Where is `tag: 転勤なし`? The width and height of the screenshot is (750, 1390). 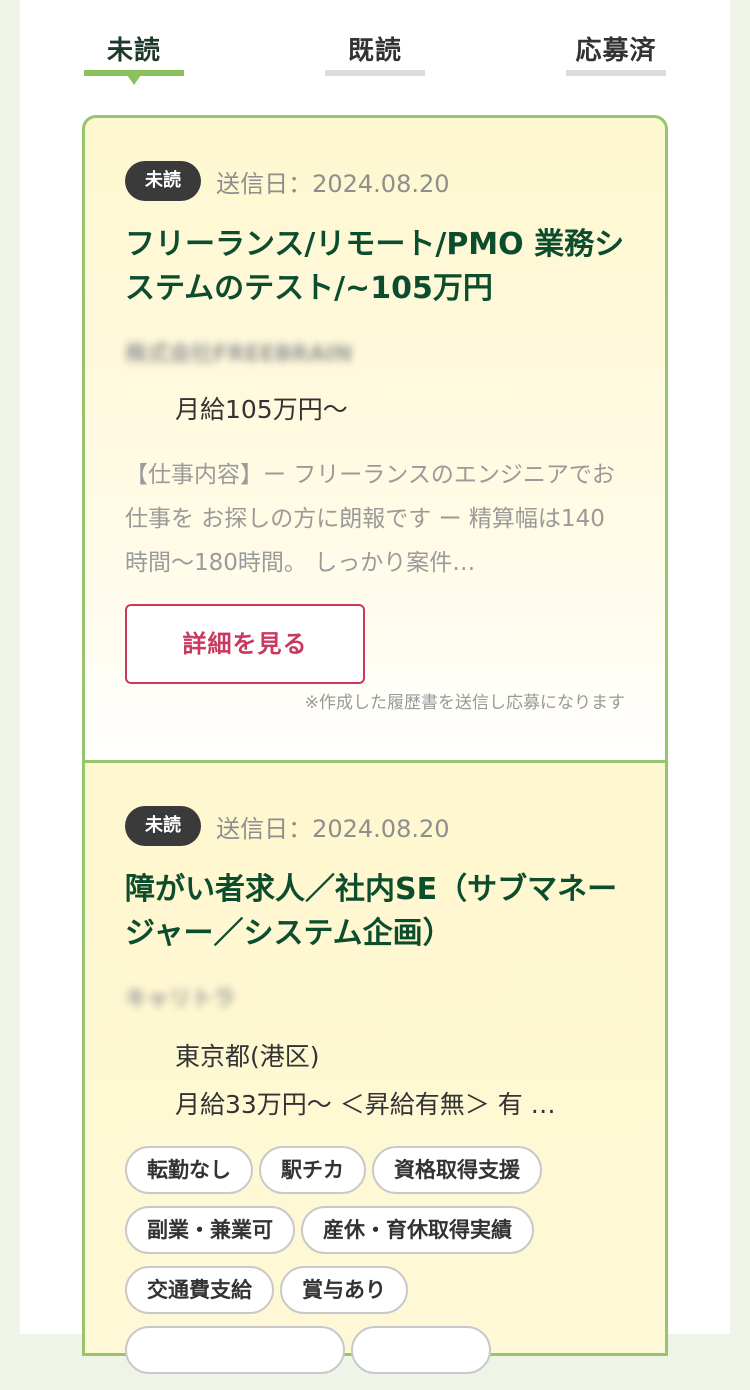
tag: 転勤なし is located at coordinates (189, 1170).